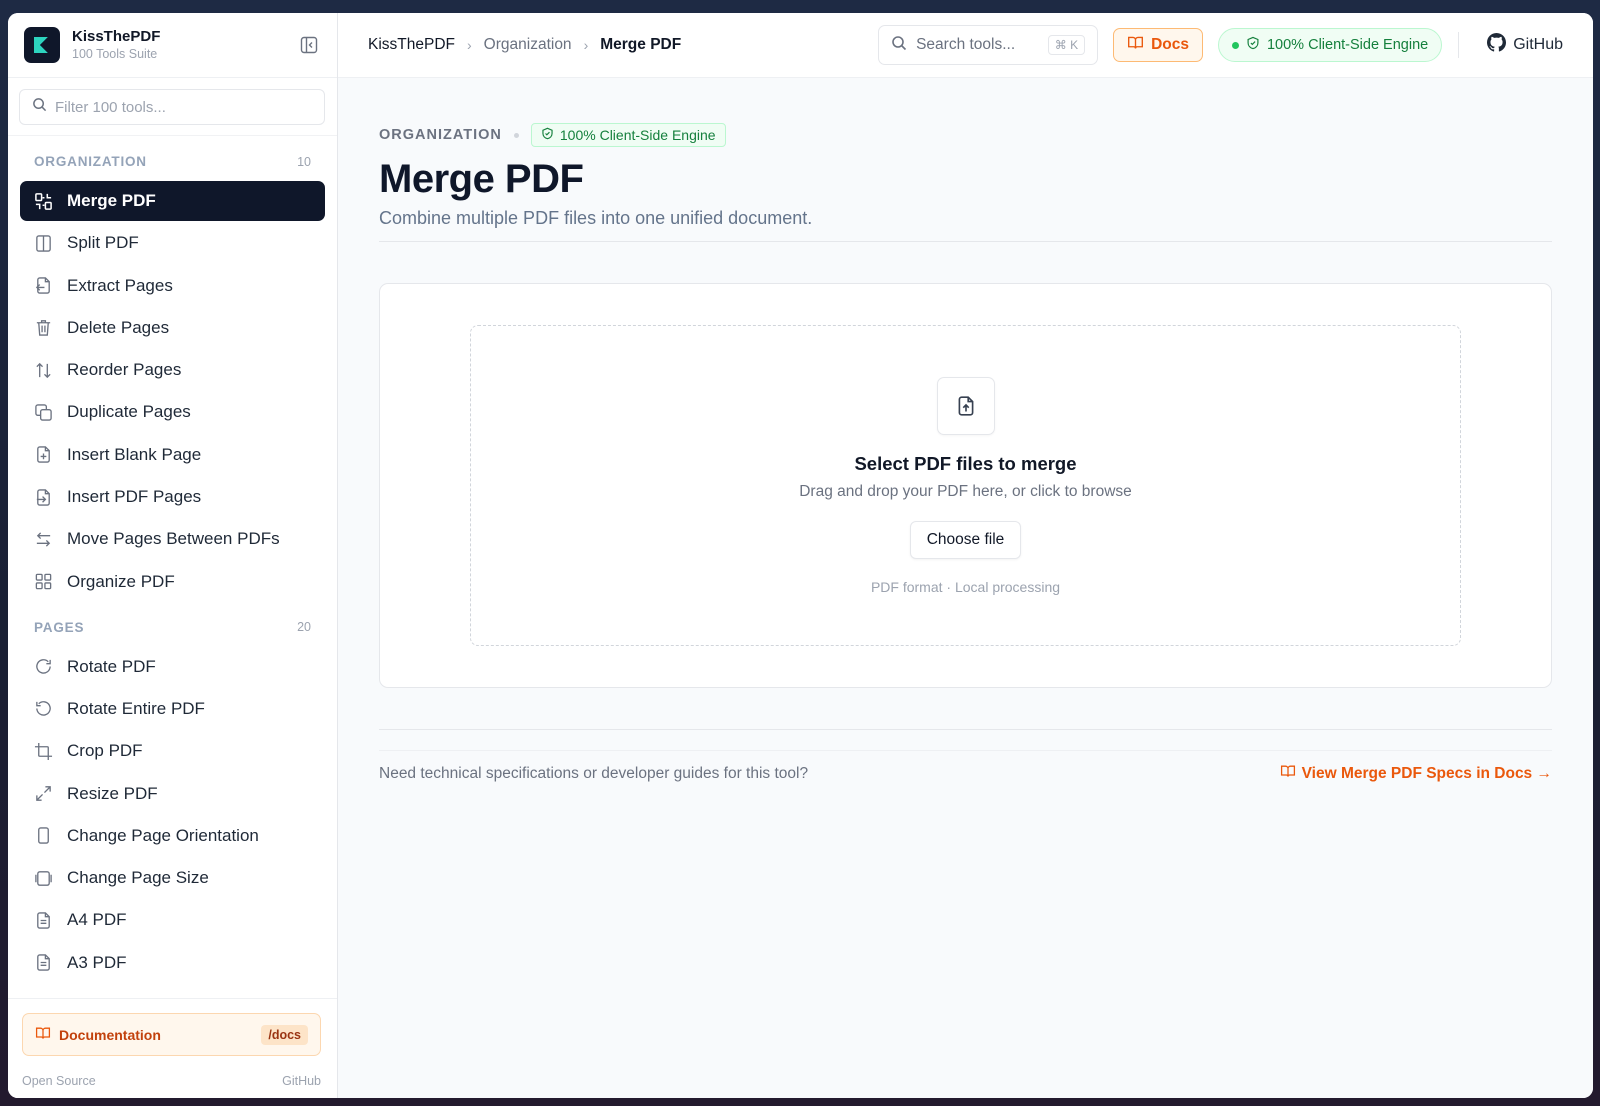 This screenshot has height=1106, width=1600. Describe the element at coordinates (43, 286) in the screenshot. I see `extract-icon` at that location.